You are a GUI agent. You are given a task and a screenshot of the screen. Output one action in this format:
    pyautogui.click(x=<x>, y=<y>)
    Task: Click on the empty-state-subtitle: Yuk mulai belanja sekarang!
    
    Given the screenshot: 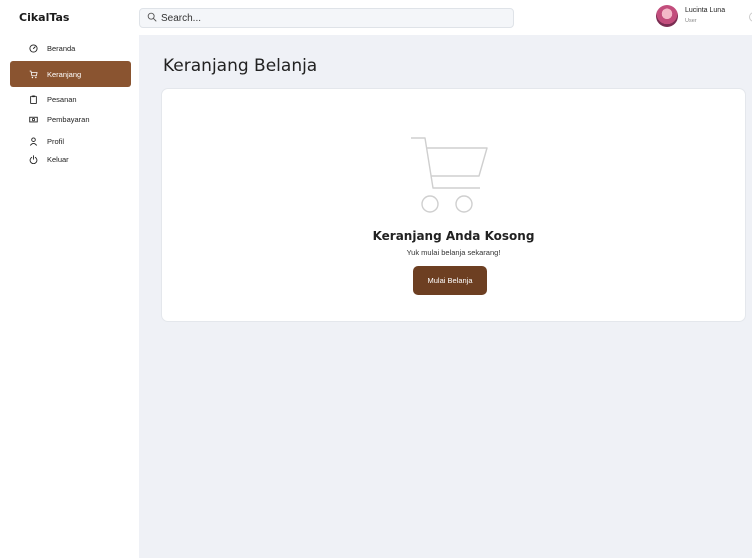 What is the action you would take?
    pyautogui.click(x=453, y=252)
    